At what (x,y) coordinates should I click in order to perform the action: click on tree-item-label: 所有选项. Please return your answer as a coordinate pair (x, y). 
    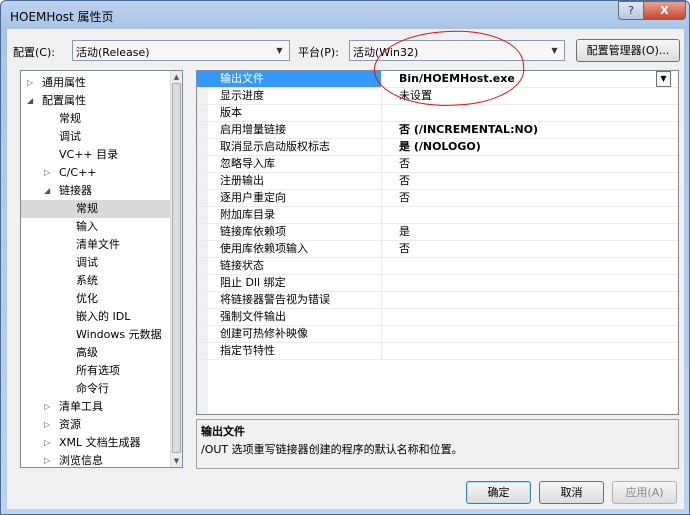
    Looking at the image, I should click on (98, 370).